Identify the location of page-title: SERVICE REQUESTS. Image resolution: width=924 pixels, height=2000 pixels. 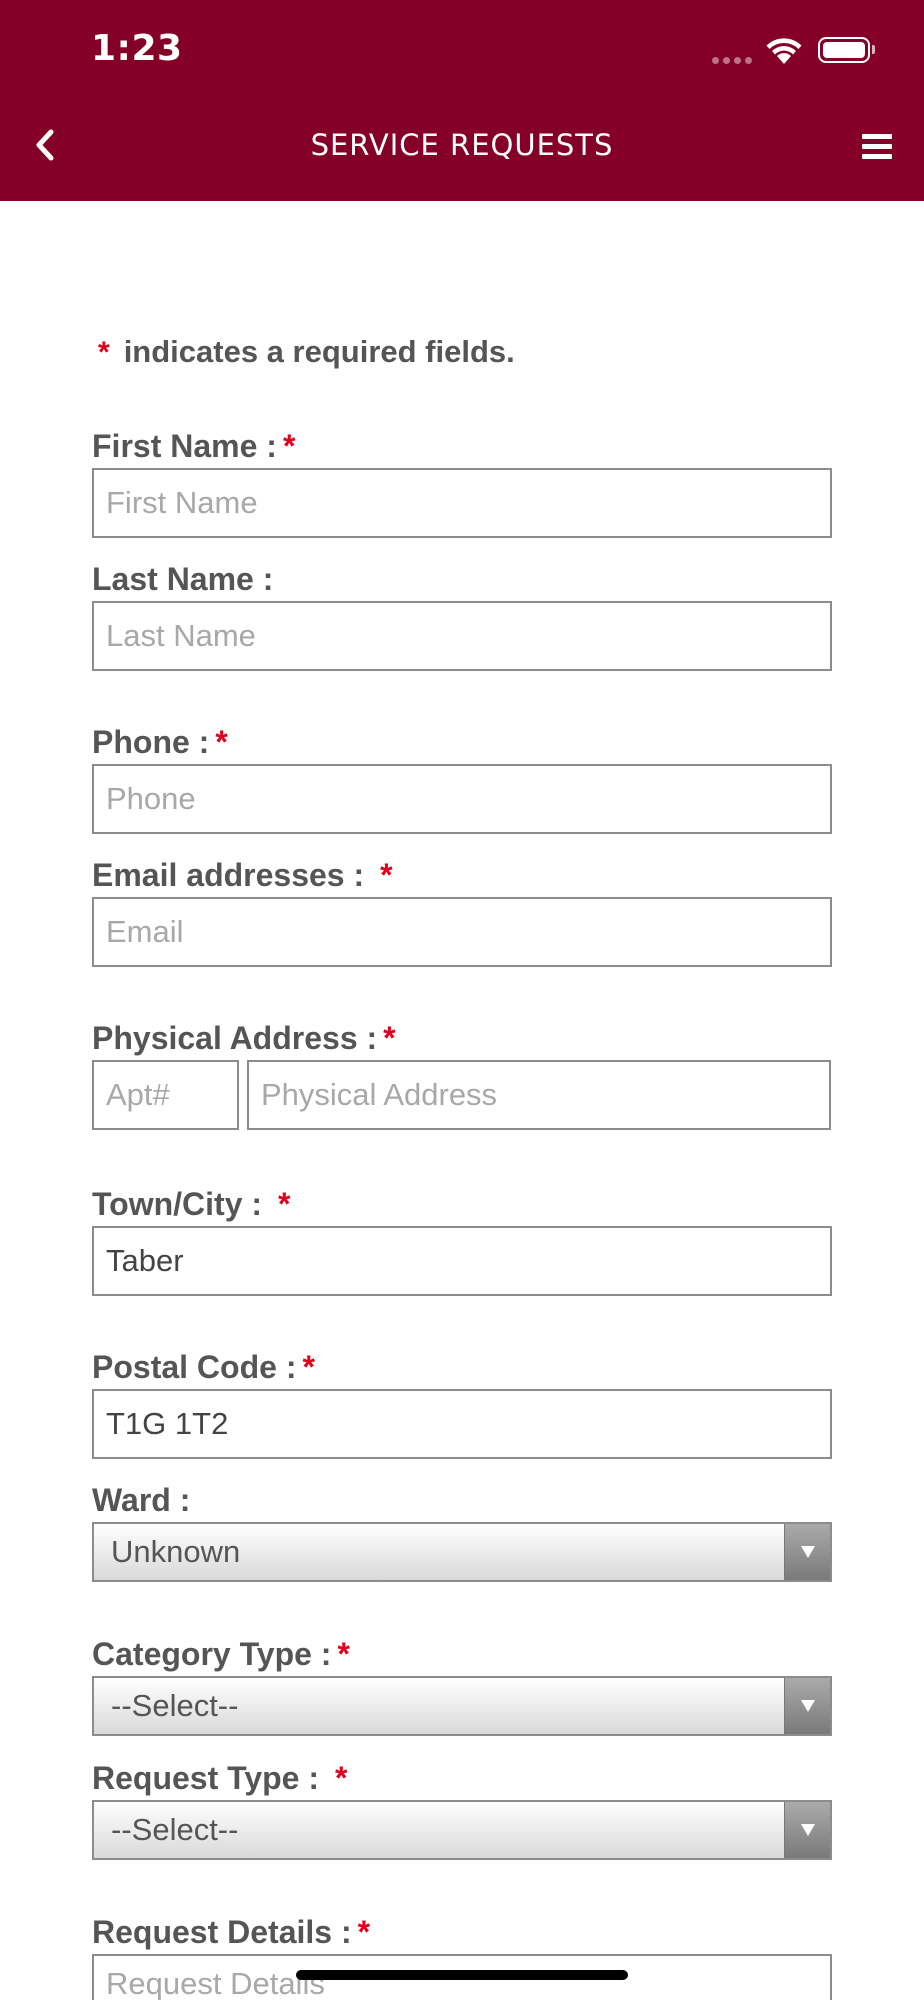
(462, 145).